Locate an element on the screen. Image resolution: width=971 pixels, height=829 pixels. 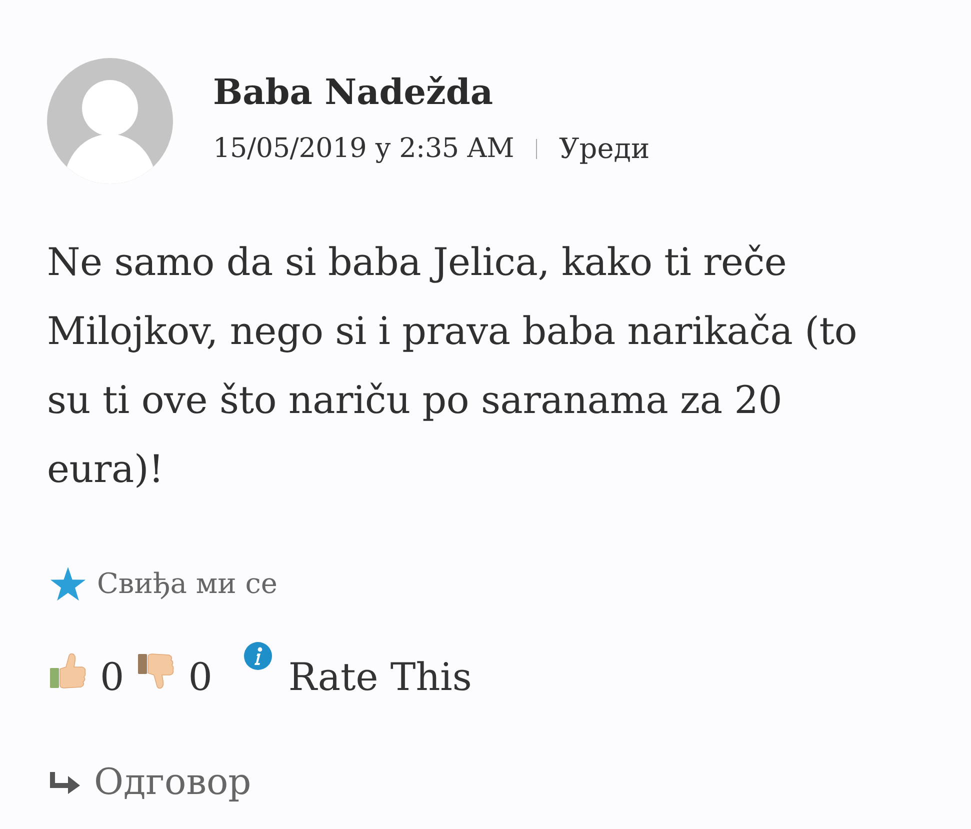
comment-date: 15/05/2019 у 2:35 AM is located at coordinates (363, 149).